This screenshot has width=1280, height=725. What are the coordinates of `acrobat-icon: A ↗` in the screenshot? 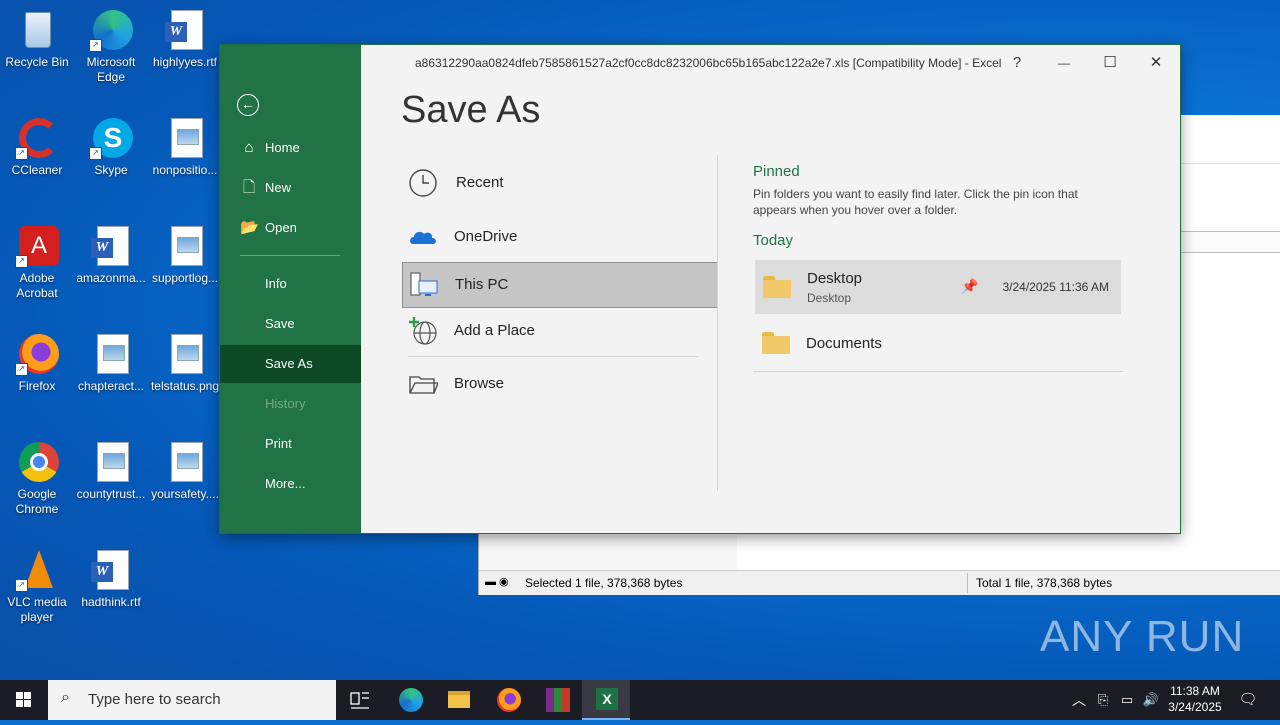 It's located at (37, 246).